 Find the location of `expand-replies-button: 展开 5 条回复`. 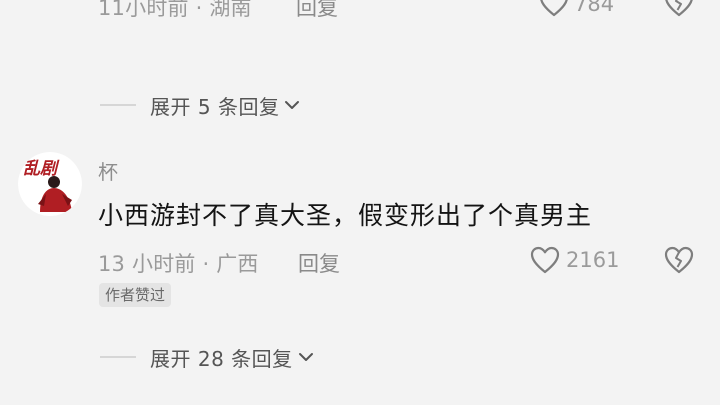

expand-replies-button: 展开 5 条回复 is located at coordinates (200, 105).